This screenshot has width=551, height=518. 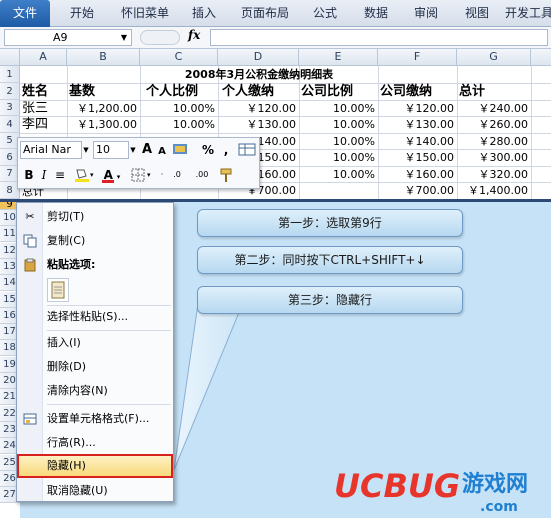 What do you see at coordinates (66, 465) in the screenshot?
I see `menu-hide-label: 隐藏(H)` at bounding box center [66, 465].